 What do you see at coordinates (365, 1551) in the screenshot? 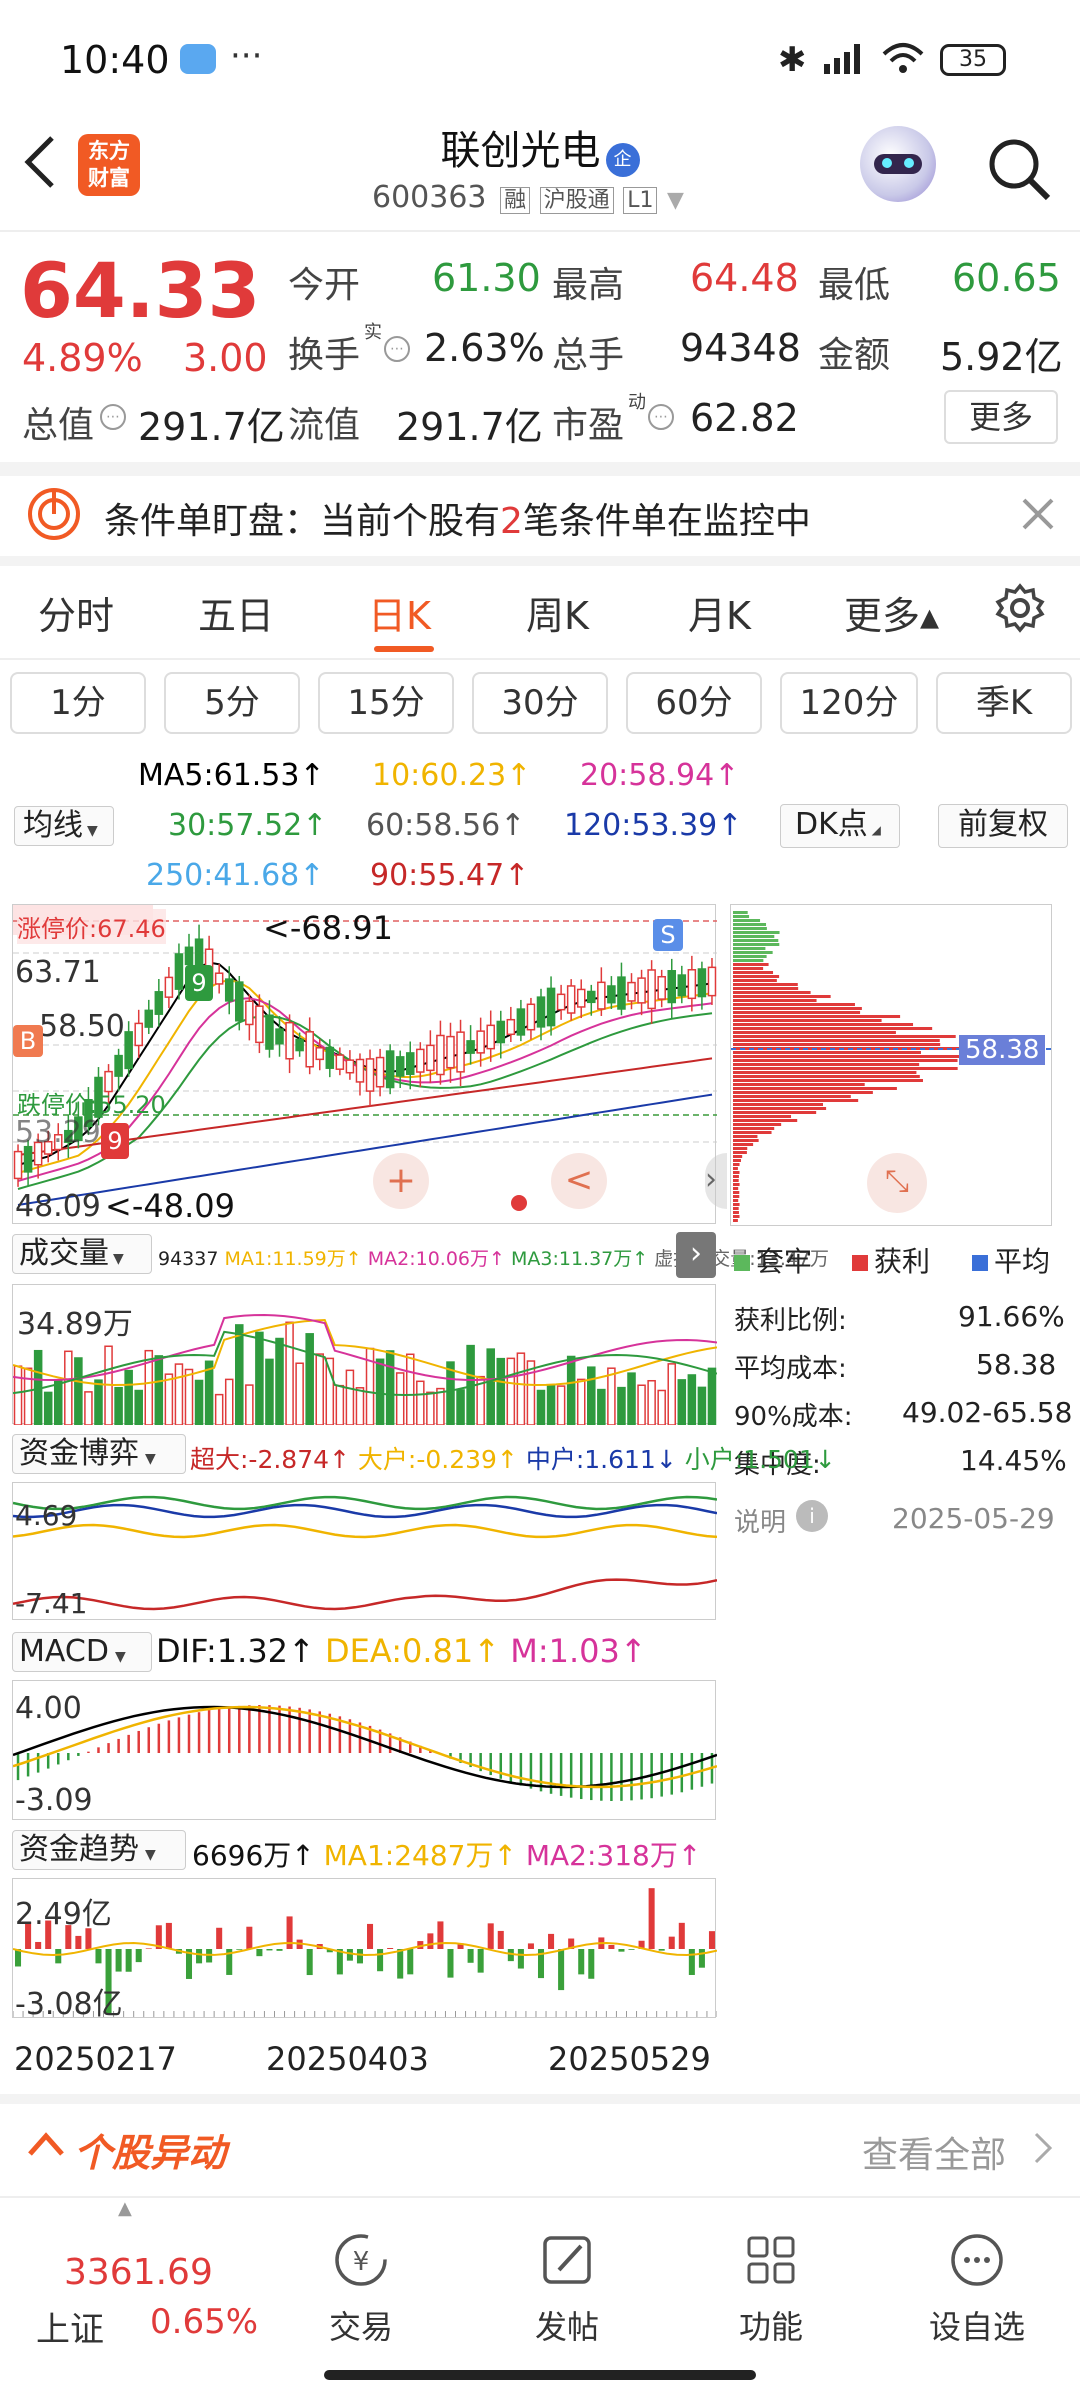
I see `fund-game-chart: 4.69 -7.41` at bounding box center [365, 1551].